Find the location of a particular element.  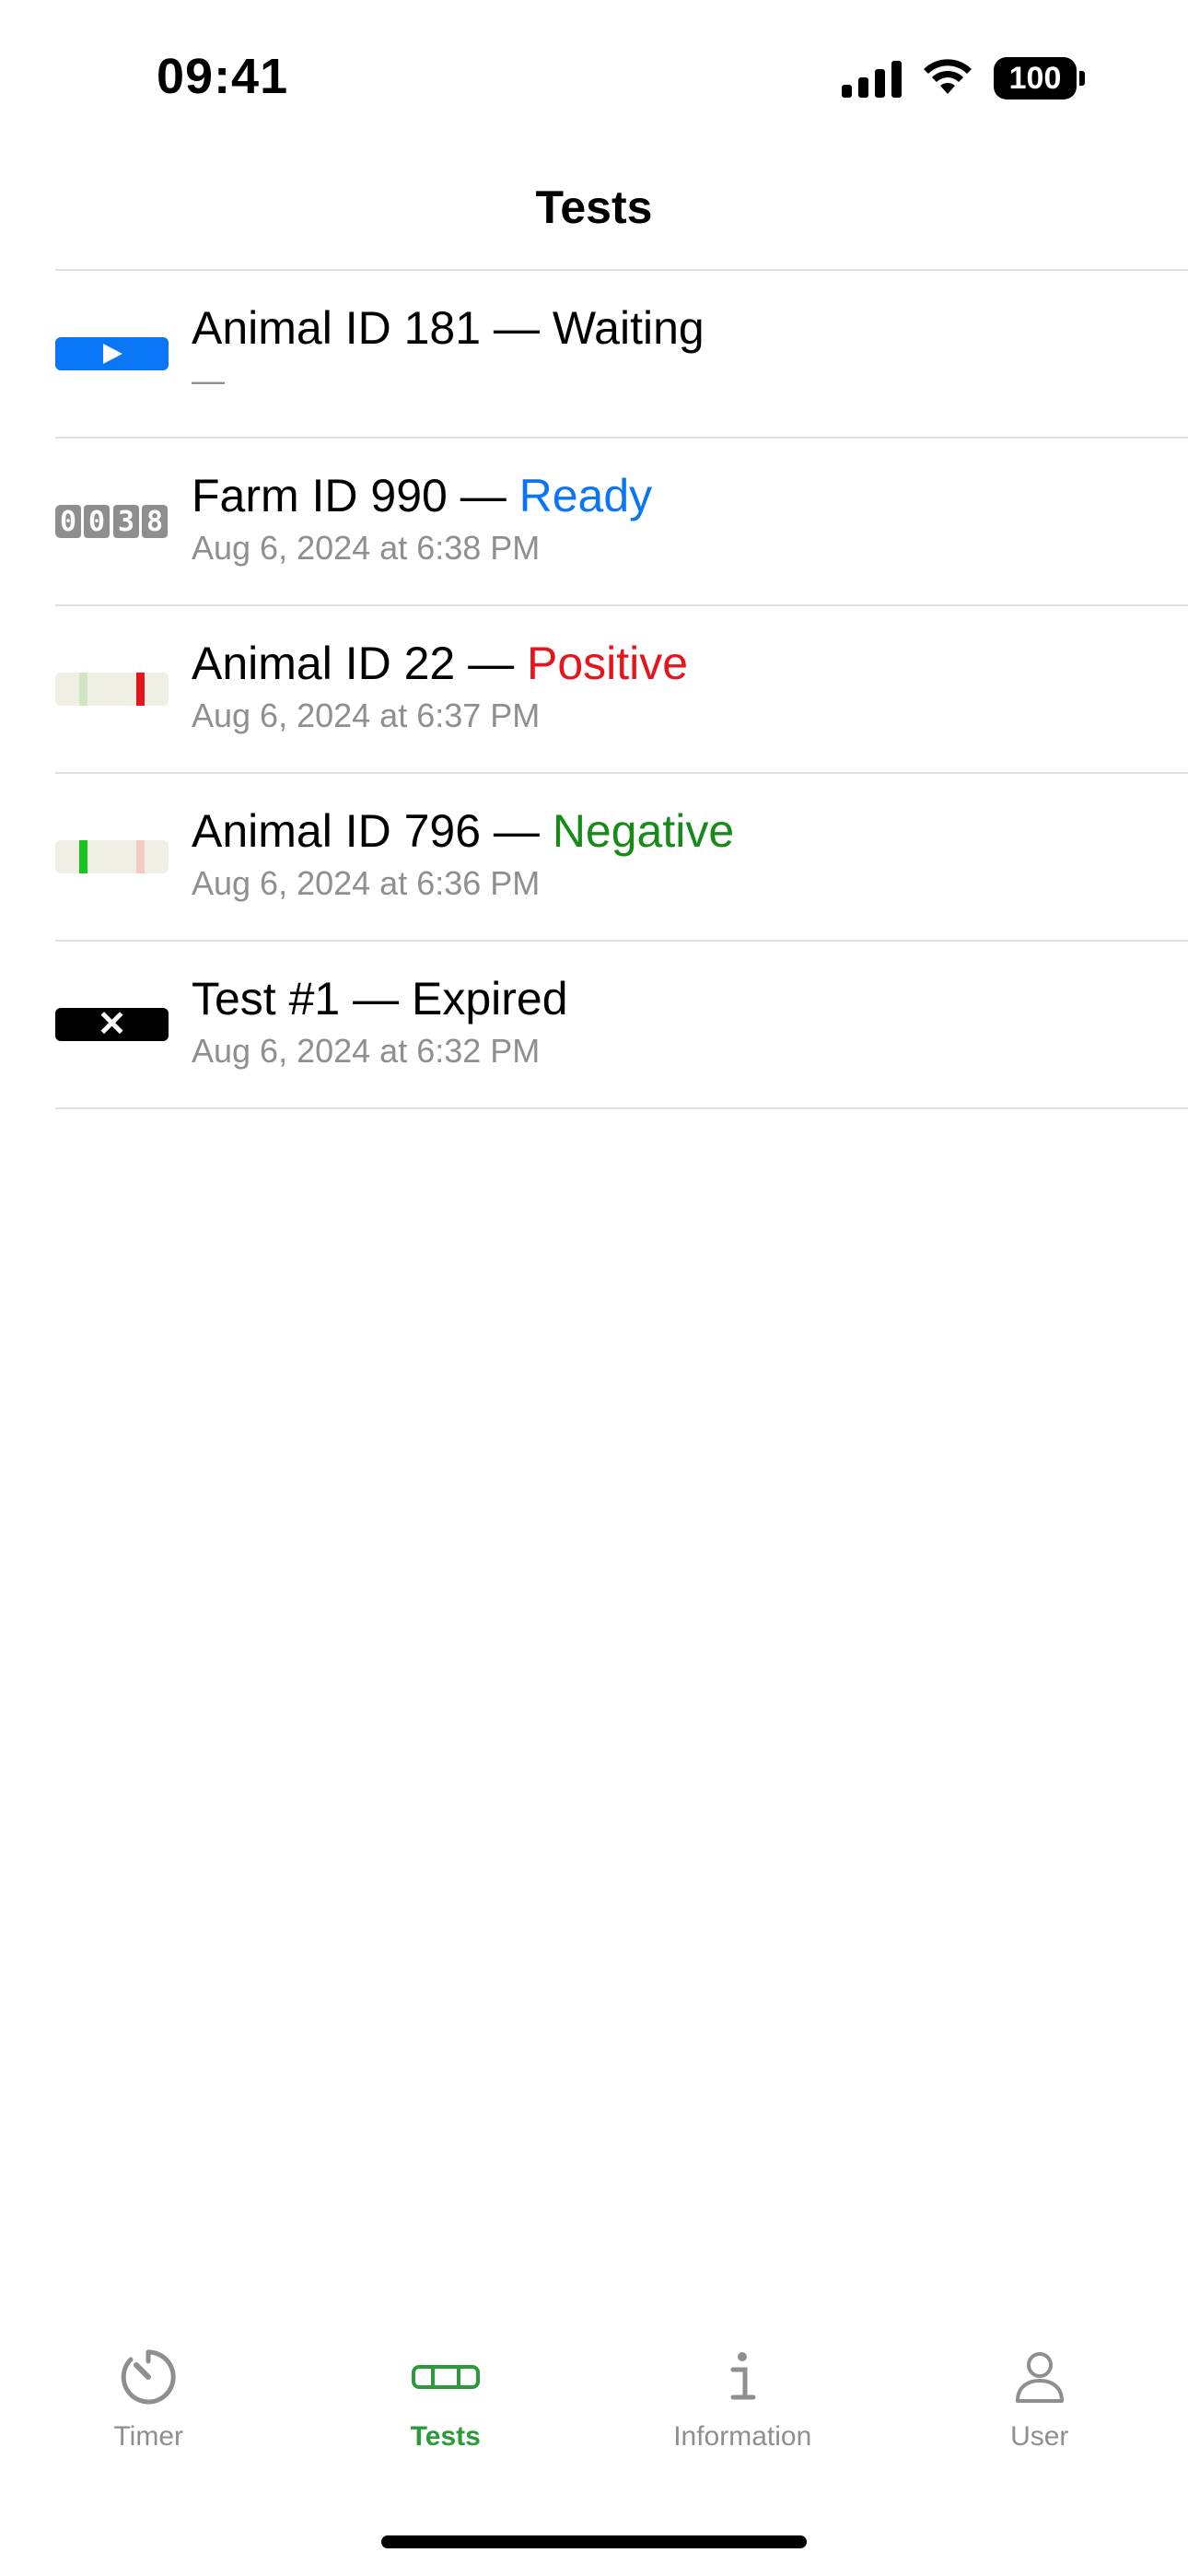

status-bar: 09:41 100 is located at coordinates (594, 78).